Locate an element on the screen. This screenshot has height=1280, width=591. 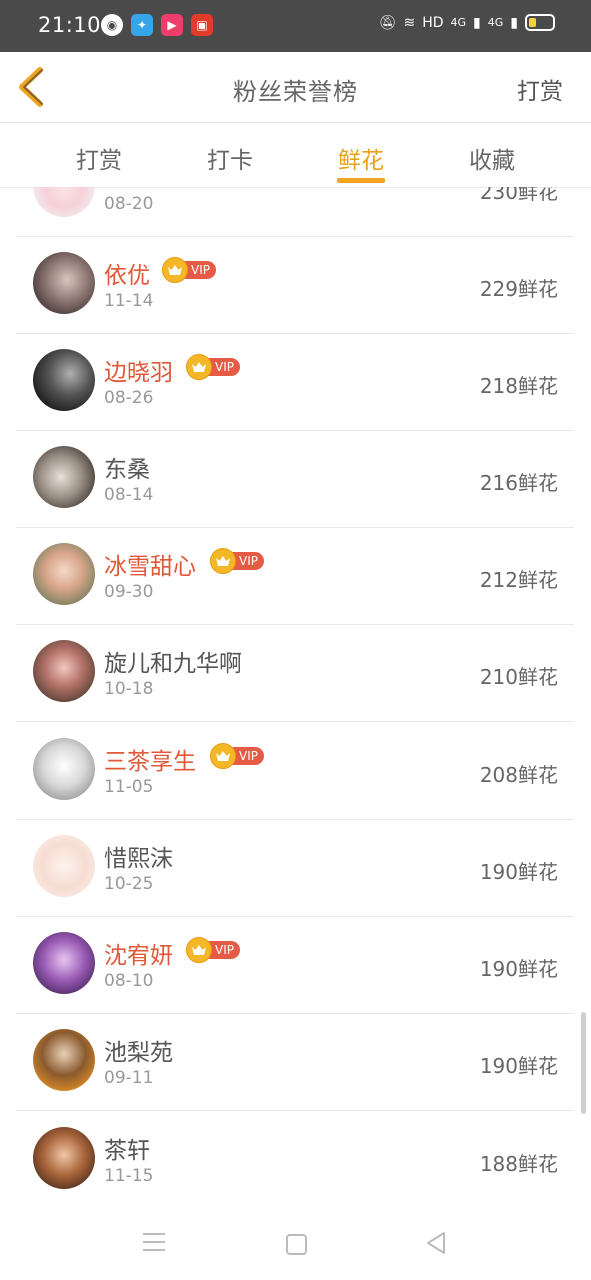
user-date: 08-20 is located at coordinates (129, 204).